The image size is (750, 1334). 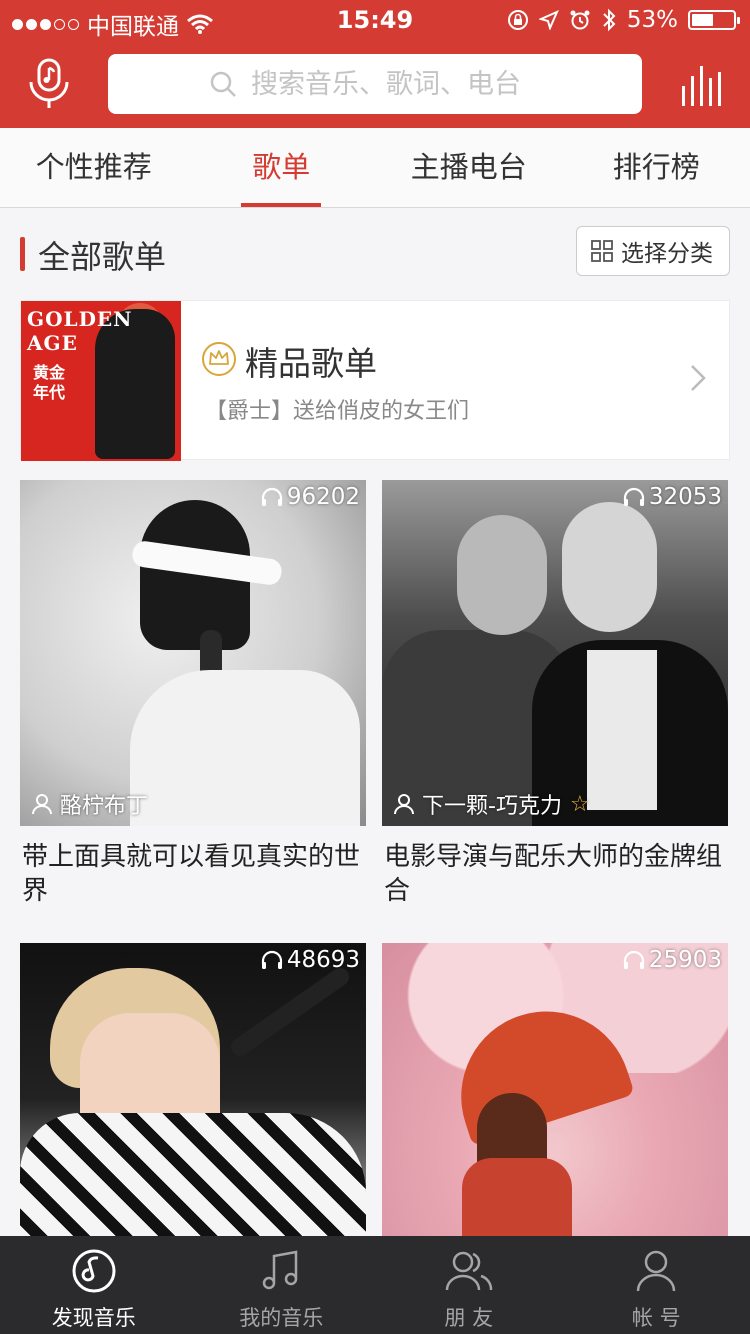 I want to click on cover-title-en: GOLDEN AGE, so click(x=80, y=331).